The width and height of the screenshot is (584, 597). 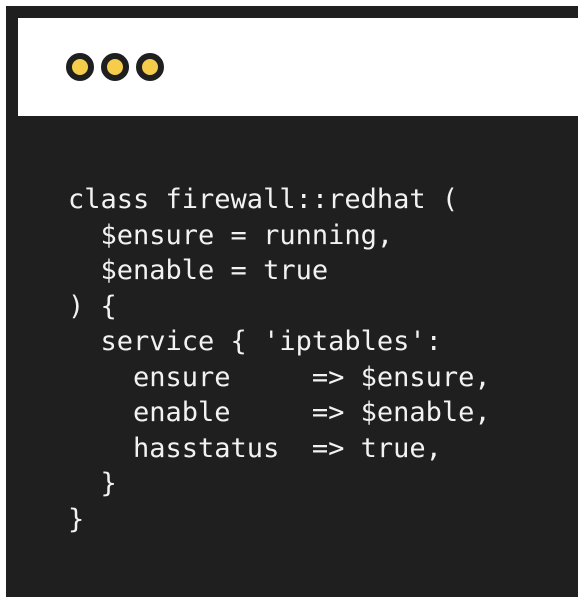 I want to click on code-line: hasstatus => true,, so click(x=255, y=448).